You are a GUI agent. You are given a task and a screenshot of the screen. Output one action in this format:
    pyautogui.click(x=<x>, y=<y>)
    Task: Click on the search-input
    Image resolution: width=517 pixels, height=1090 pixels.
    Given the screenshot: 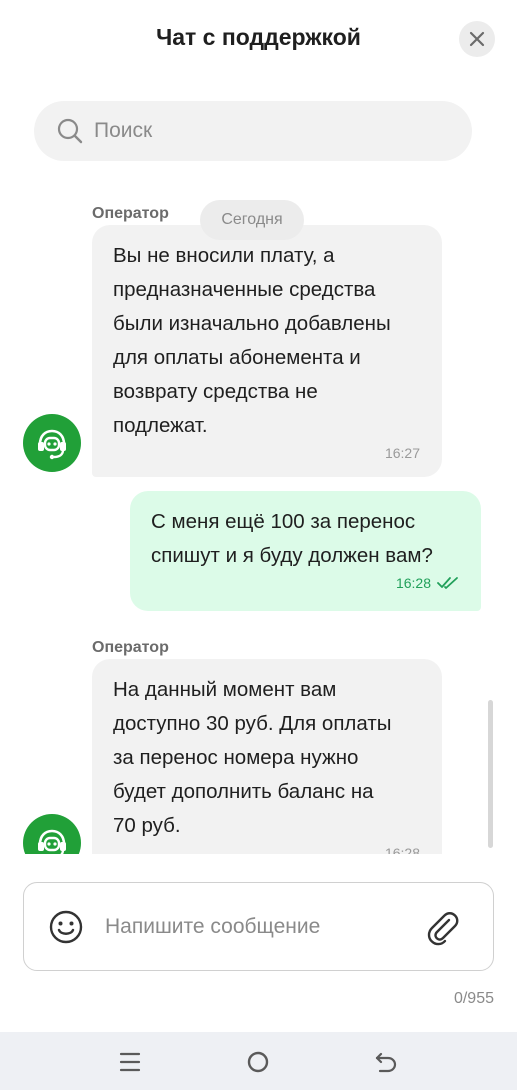 What is the action you would take?
    pyautogui.click(x=254, y=131)
    